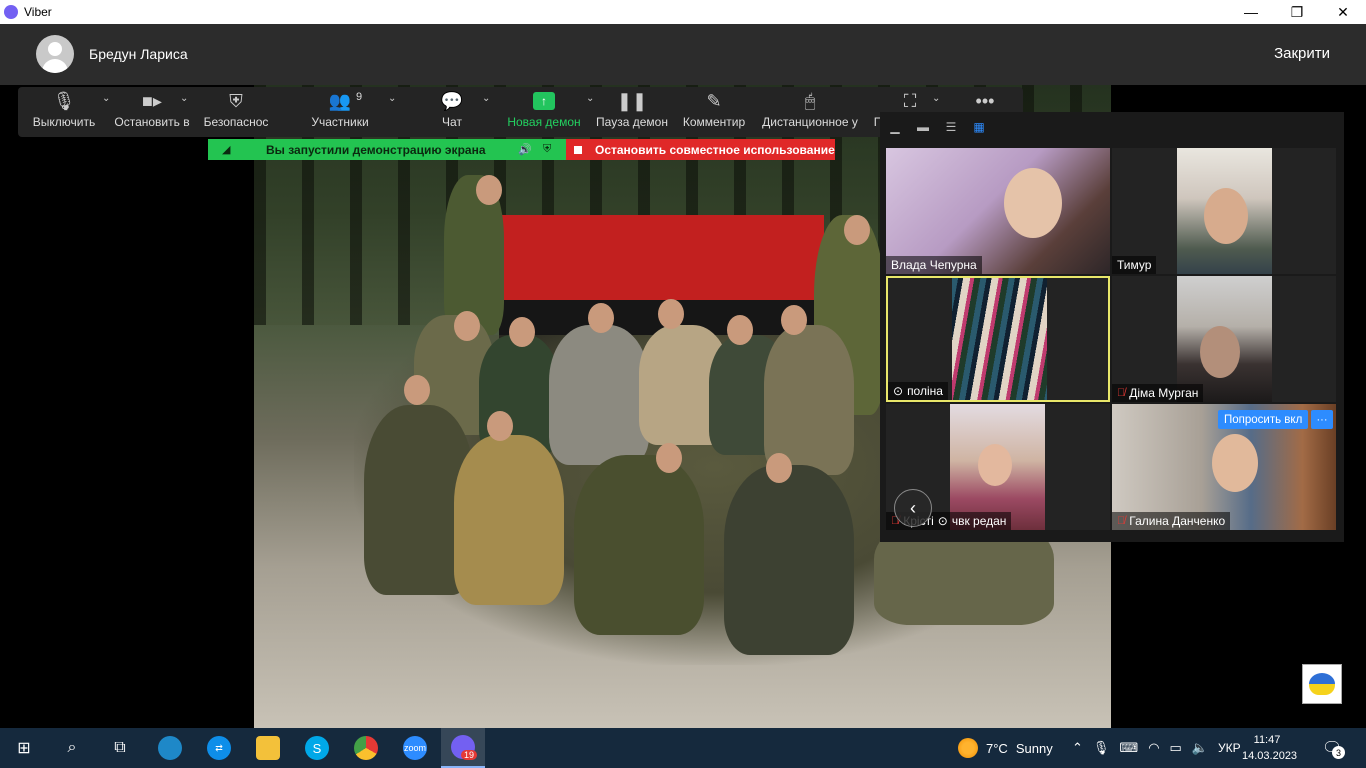 This screenshot has width=1366, height=768. What do you see at coordinates (1171, 521) in the screenshot?
I see `participant-name: 🎙̸ Галина Данченко` at bounding box center [1171, 521].